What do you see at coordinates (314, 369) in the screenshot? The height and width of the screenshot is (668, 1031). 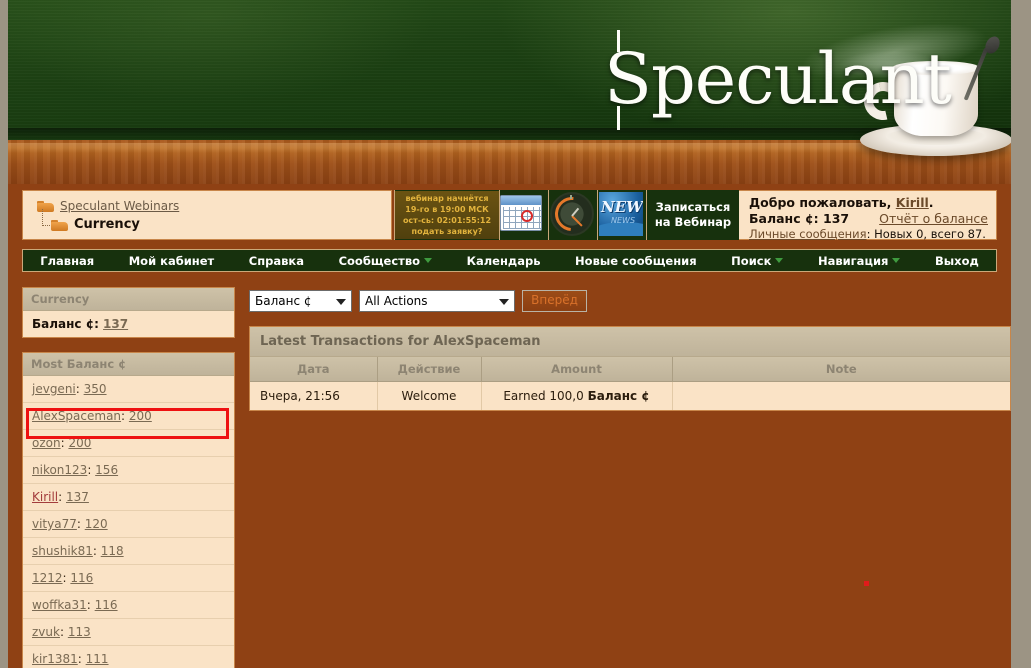 I see `column-header-date: Дата` at bounding box center [314, 369].